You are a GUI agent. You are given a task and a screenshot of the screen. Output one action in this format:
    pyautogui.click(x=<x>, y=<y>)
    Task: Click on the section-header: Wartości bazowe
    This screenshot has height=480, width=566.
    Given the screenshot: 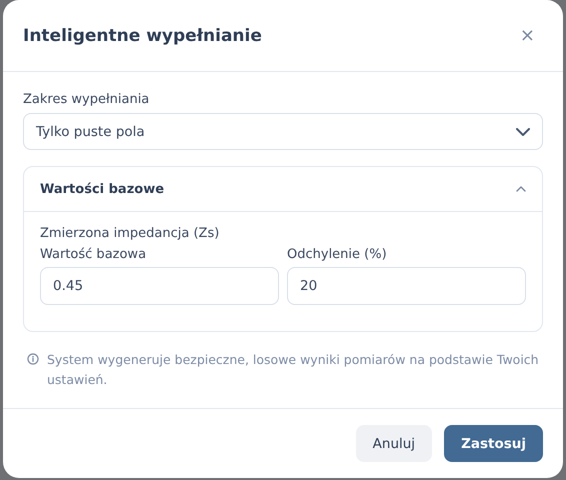 What is the action you would take?
    pyautogui.click(x=283, y=189)
    